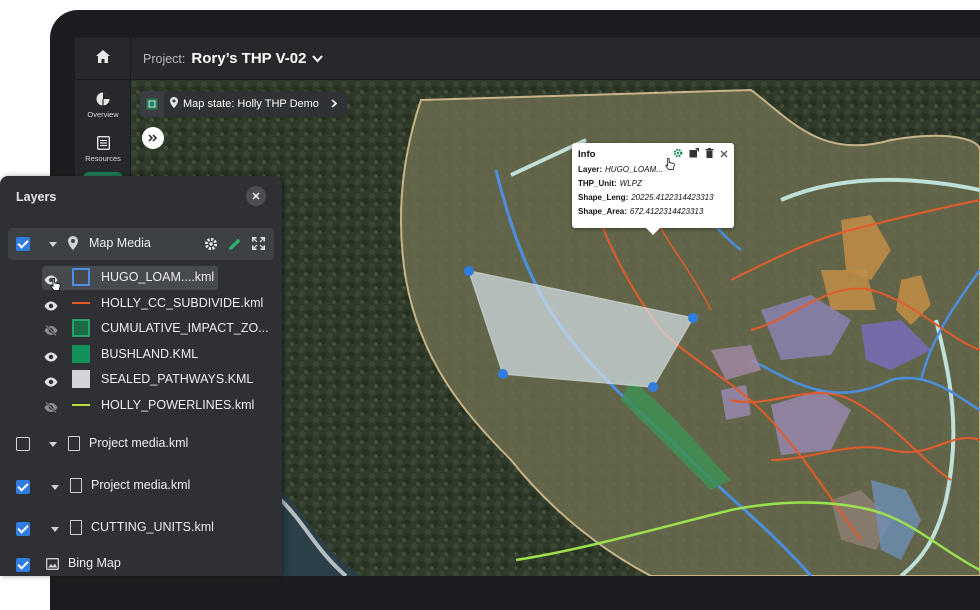  Describe the element at coordinates (666, 211) in the screenshot. I see `info-value: 672.4122314423313` at that location.